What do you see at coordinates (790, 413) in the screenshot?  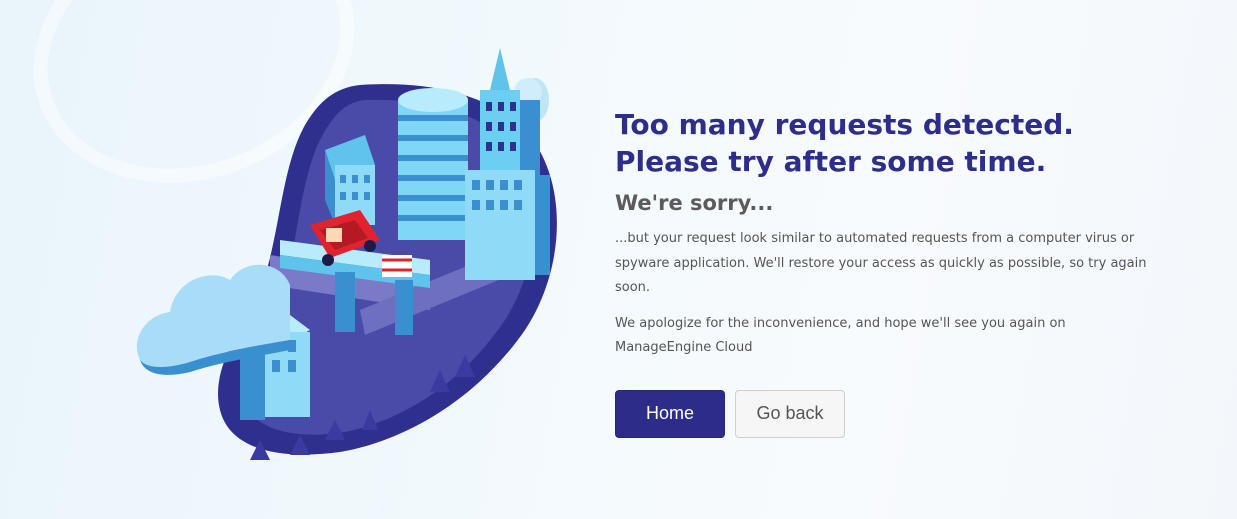 I see `go-back-button: Go back` at bounding box center [790, 413].